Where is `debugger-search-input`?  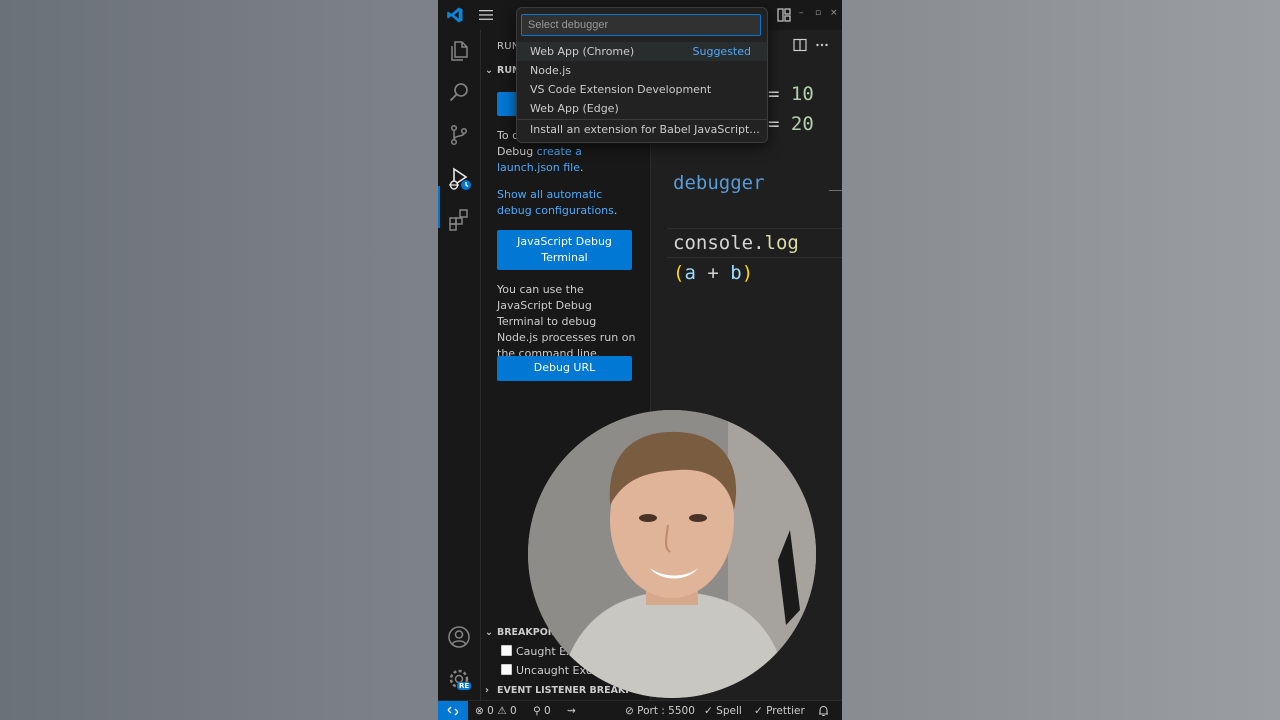 debugger-search-input is located at coordinates (641, 25).